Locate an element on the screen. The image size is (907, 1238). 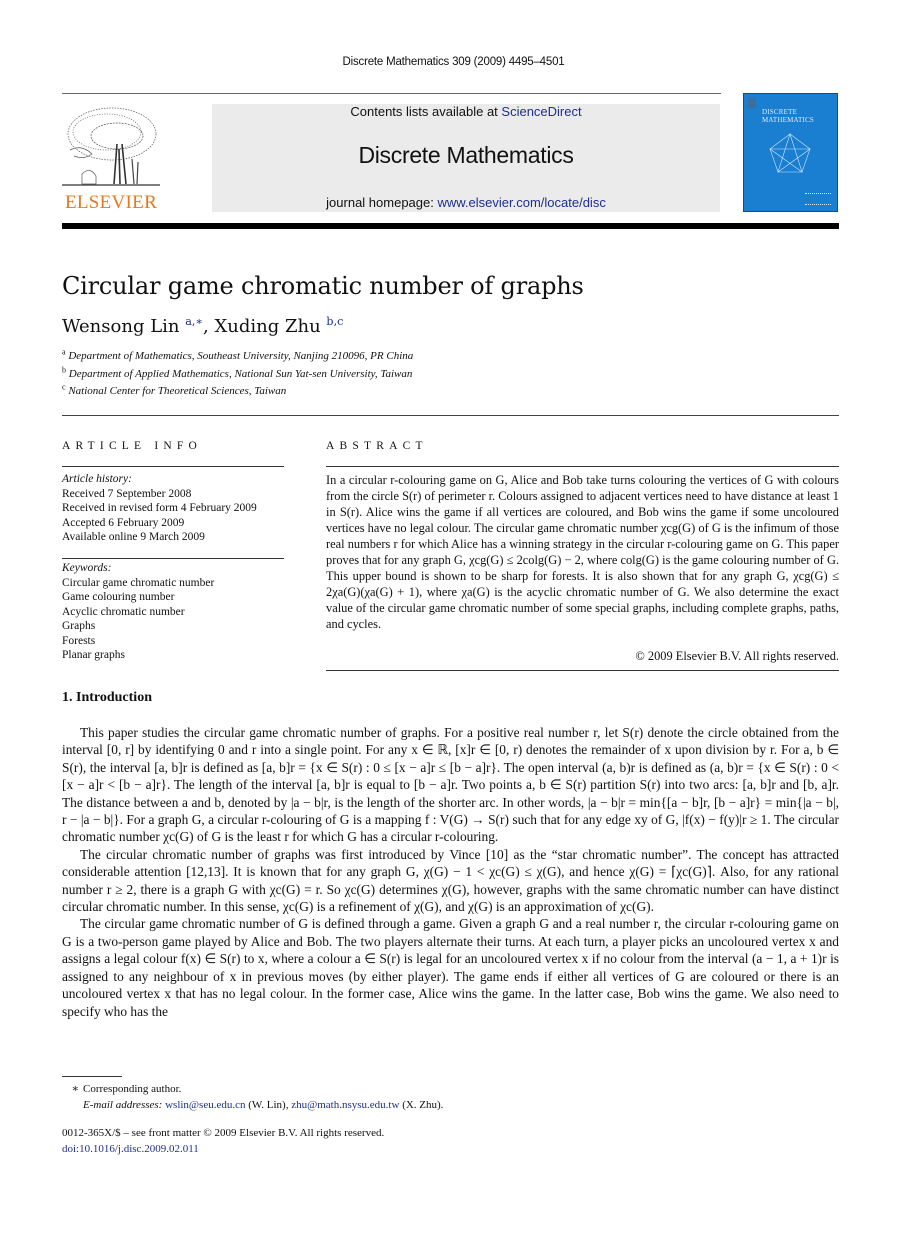
email-owner: (X. Zhu). is located at coordinates (423, 1105).